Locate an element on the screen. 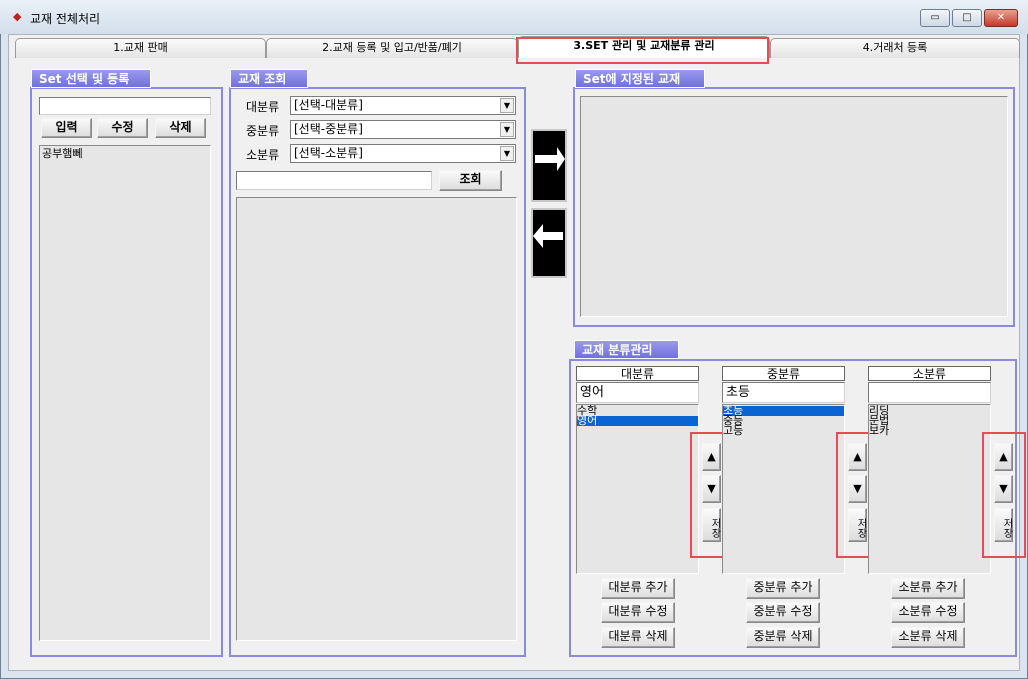  book-search-input is located at coordinates (334, 180).